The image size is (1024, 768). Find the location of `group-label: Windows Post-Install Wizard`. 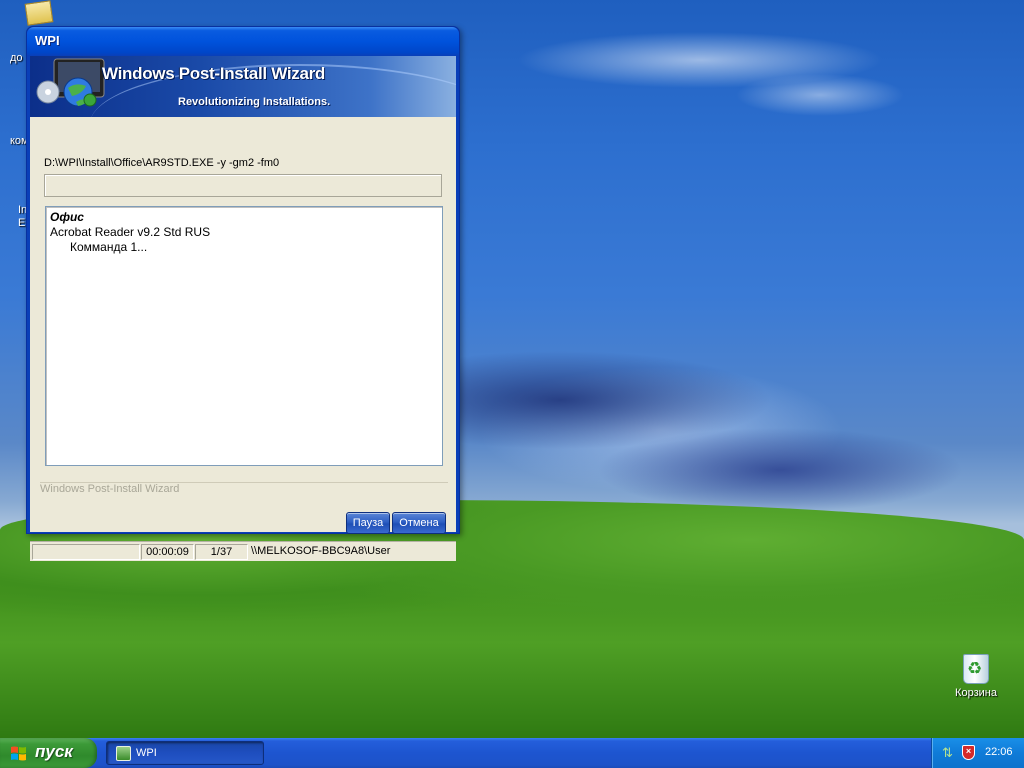

group-label: Windows Post-Install Wizard is located at coordinates (111, 489).